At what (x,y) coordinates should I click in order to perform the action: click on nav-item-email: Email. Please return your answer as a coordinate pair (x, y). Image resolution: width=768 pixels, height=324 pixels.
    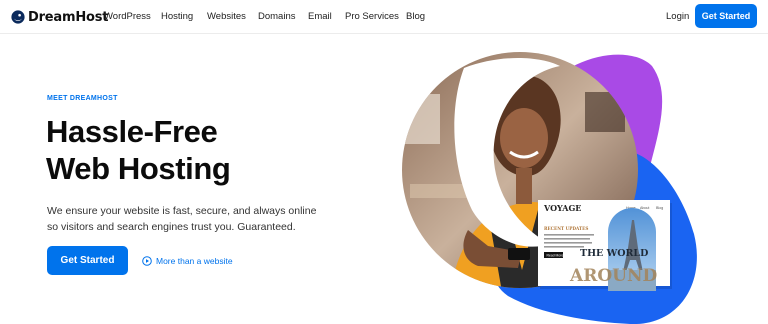
    Looking at the image, I should click on (320, 16).